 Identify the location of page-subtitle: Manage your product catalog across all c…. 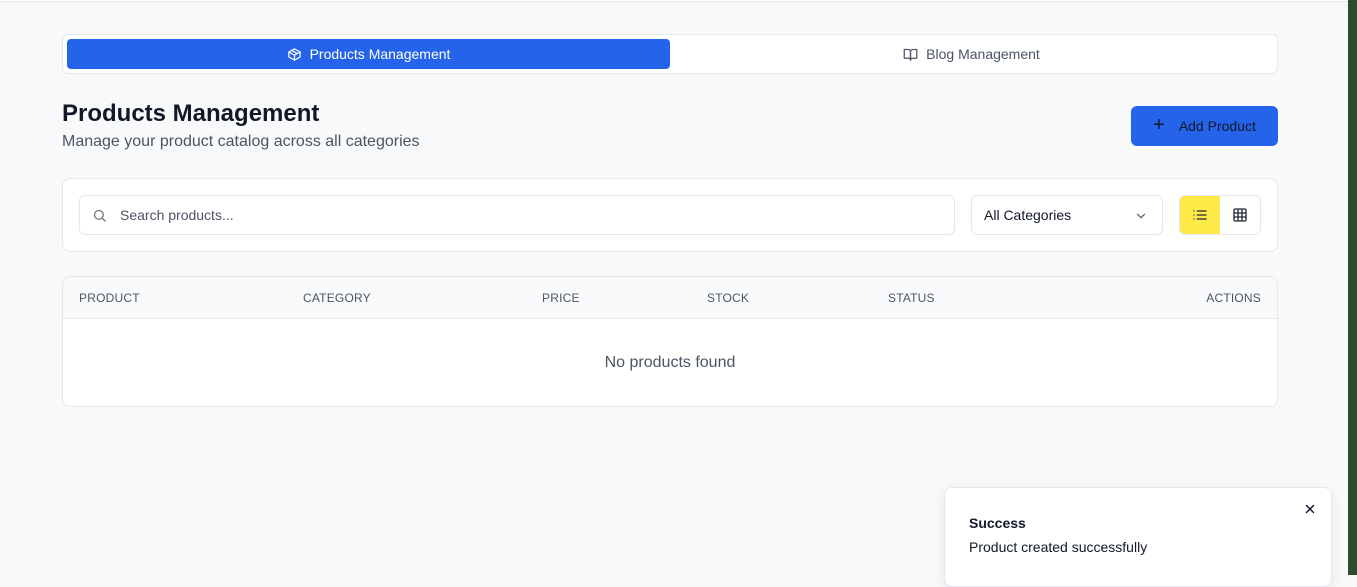
(241, 141).